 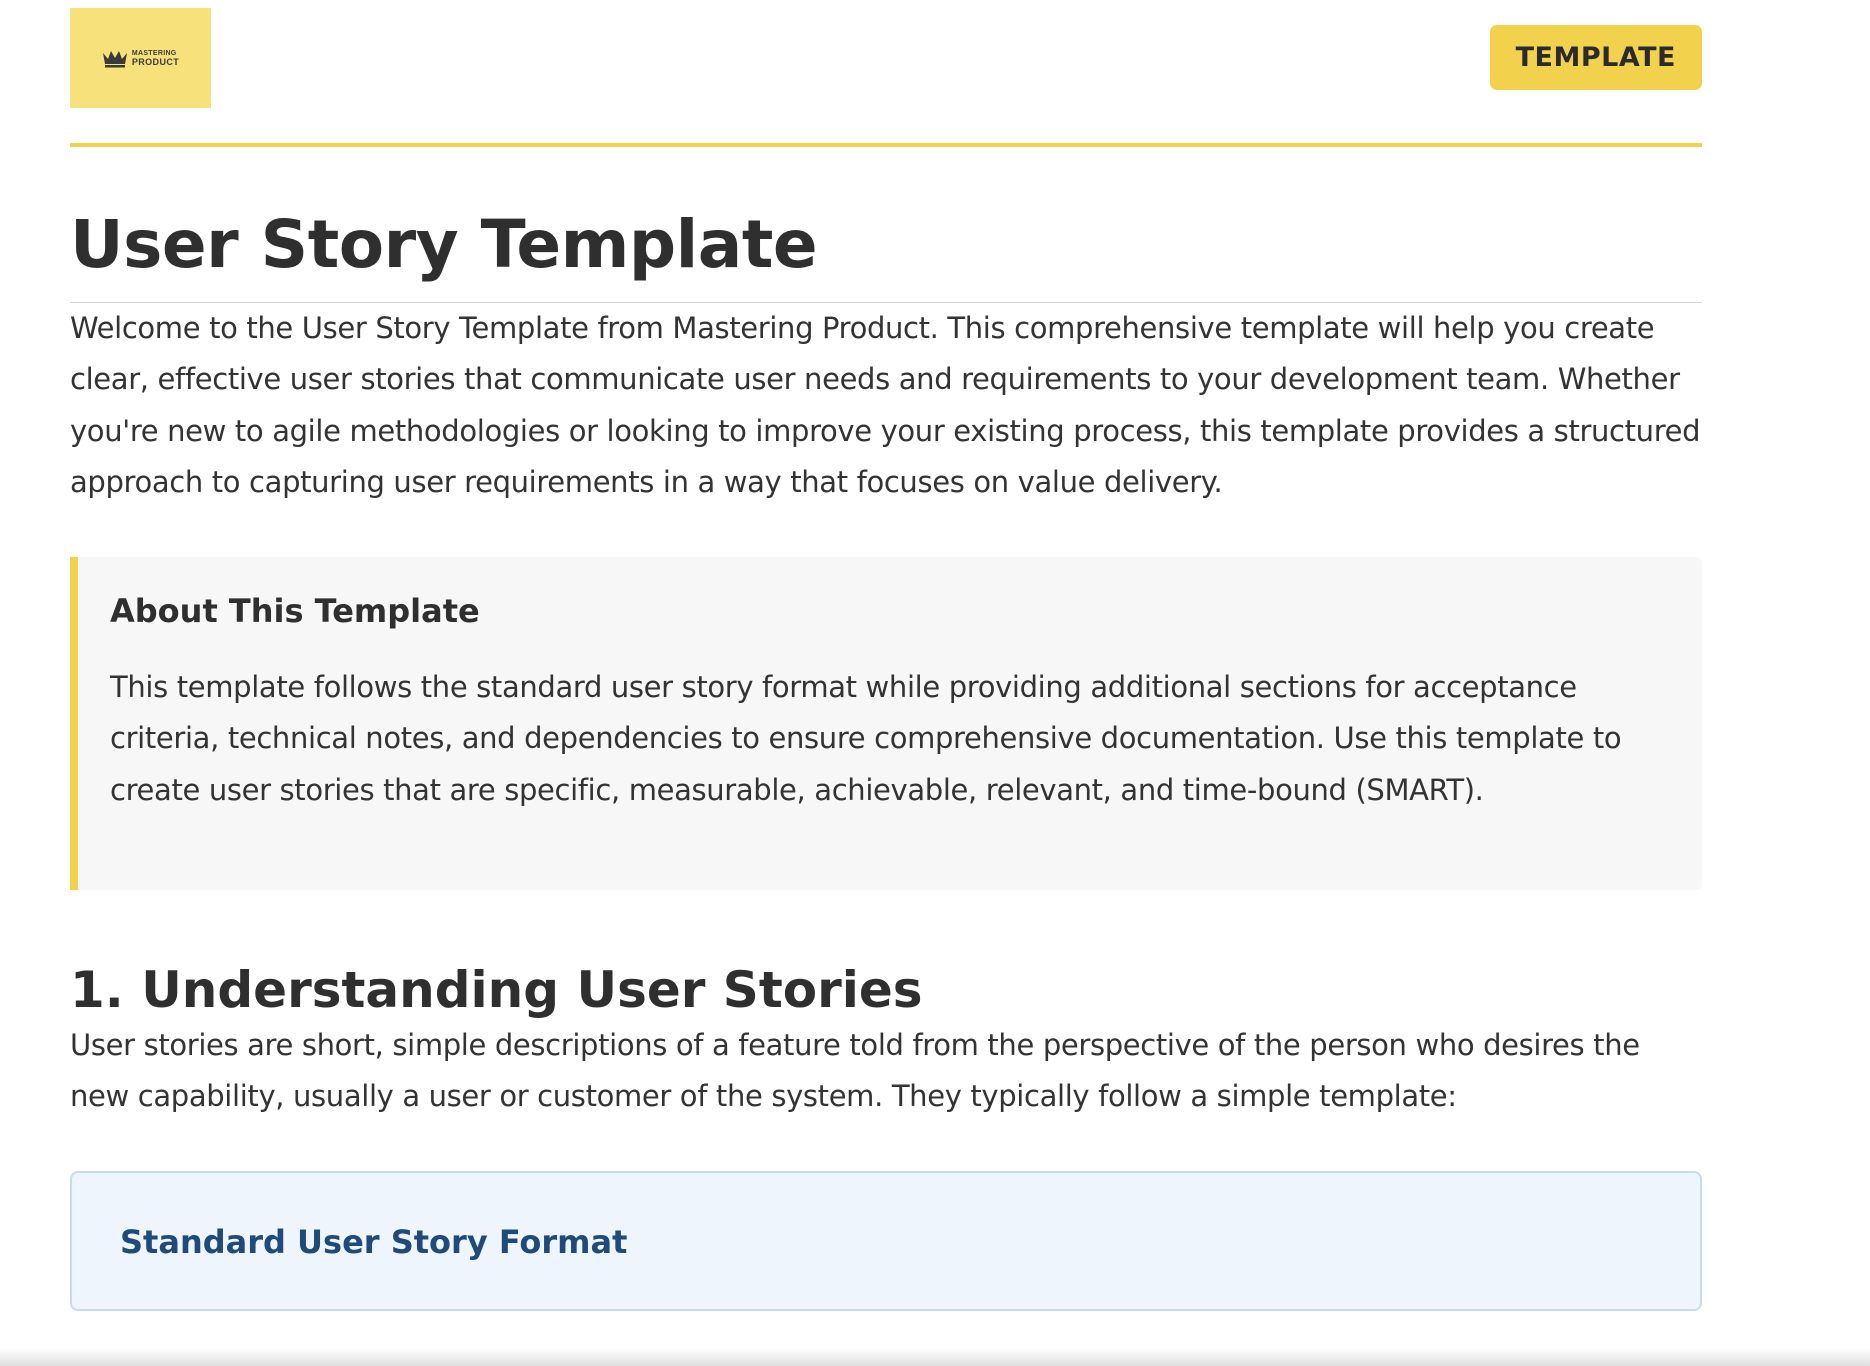 What do you see at coordinates (1595, 57) in the screenshot?
I see `template-badge: TEMPLATE` at bounding box center [1595, 57].